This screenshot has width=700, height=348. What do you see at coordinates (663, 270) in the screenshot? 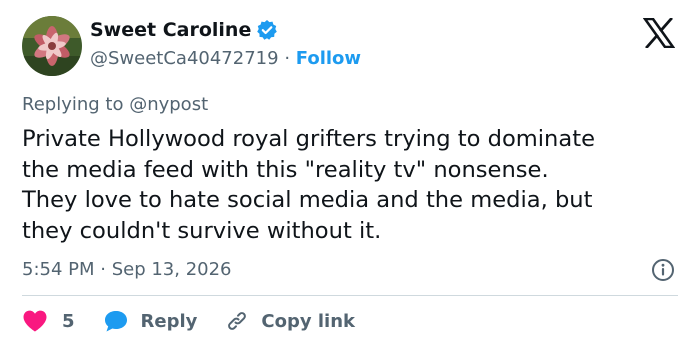
I see `info-icon` at bounding box center [663, 270].